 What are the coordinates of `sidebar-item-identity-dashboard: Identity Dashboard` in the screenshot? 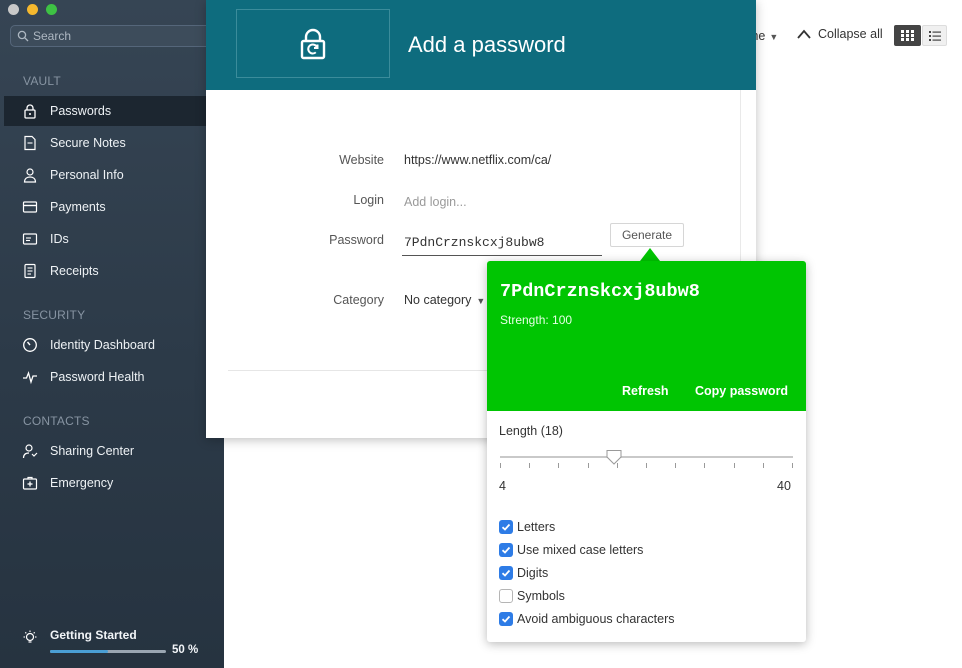 It's located at (114, 345).